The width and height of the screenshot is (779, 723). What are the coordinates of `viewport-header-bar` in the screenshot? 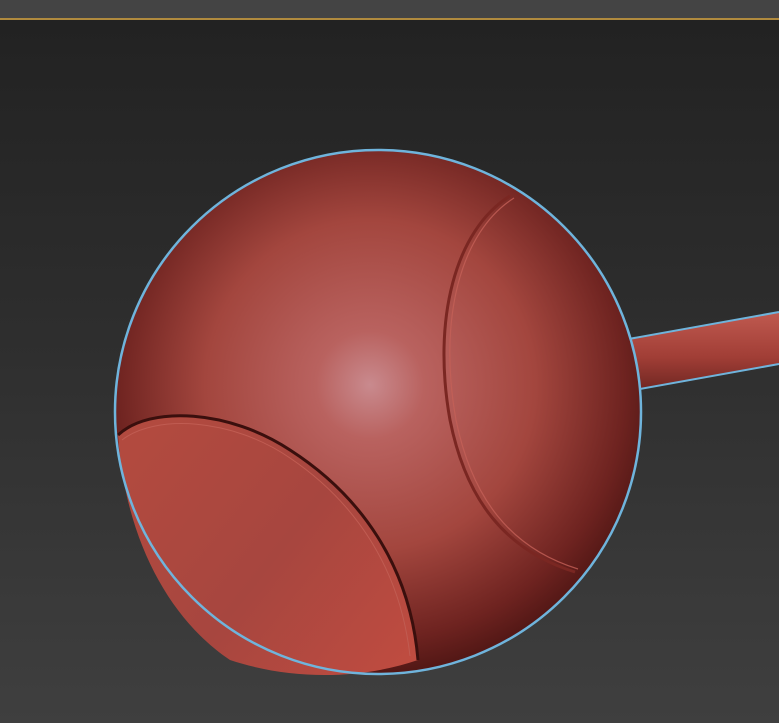 It's located at (389, 10).